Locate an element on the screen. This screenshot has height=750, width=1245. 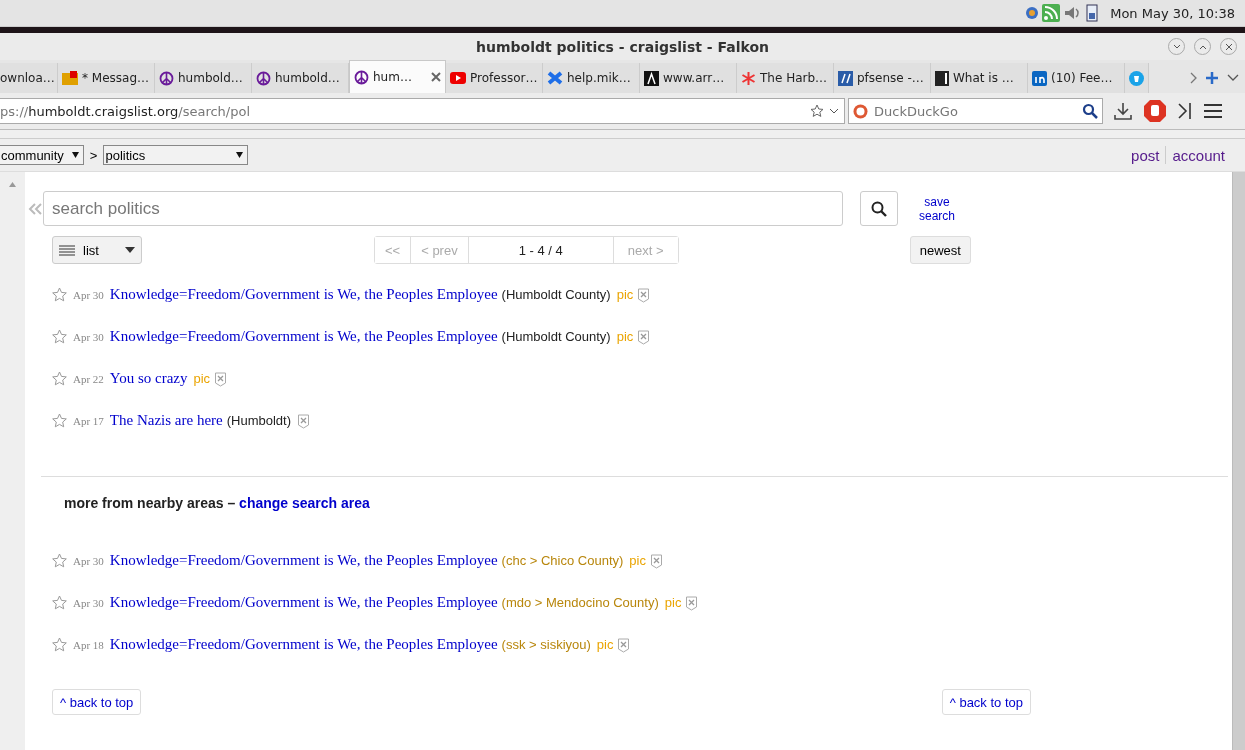
post-location: (Humboldt County) is located at coordinates (556, 336).